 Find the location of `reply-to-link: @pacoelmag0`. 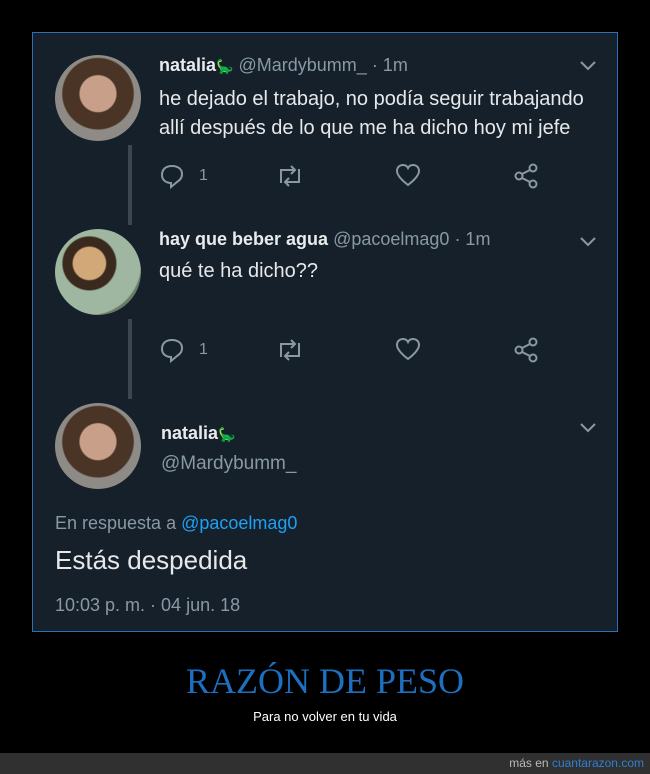

reply-to-link: @pacoelmag0 is located at coordinates (239, 523).